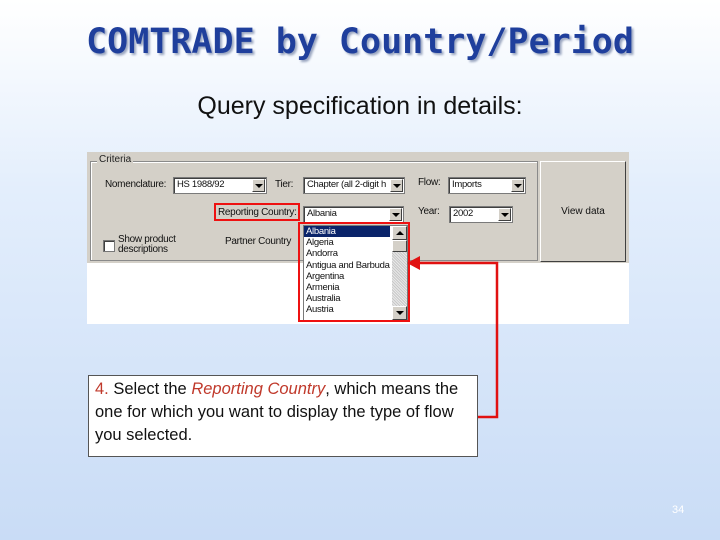 Image resolution: width=720 pixels, height=540 pixels. Describe the element at coordinates (678, 510) in the screenshot. I see `page-number: 34` at that location.